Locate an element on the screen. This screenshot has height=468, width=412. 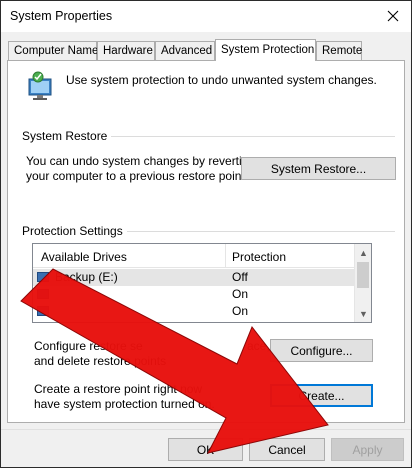
protection-settings-group-title: Protection Settings is located at coordinates (74, 231).